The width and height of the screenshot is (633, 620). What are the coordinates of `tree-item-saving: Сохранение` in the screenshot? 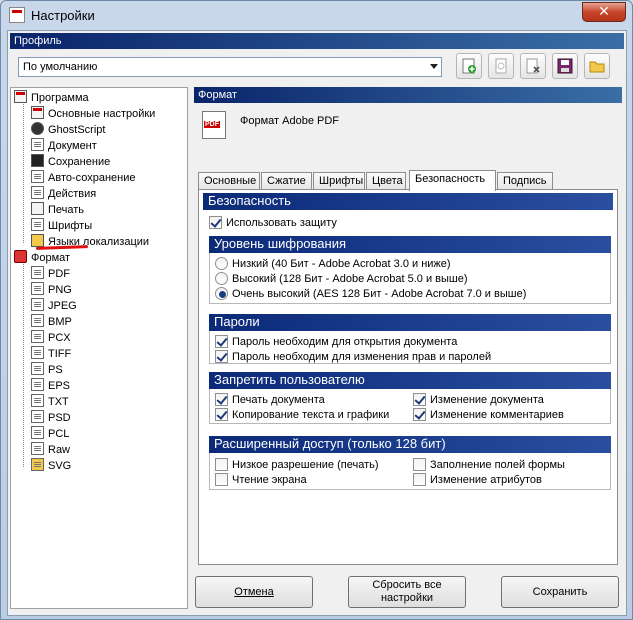 It's located at (70, 162).